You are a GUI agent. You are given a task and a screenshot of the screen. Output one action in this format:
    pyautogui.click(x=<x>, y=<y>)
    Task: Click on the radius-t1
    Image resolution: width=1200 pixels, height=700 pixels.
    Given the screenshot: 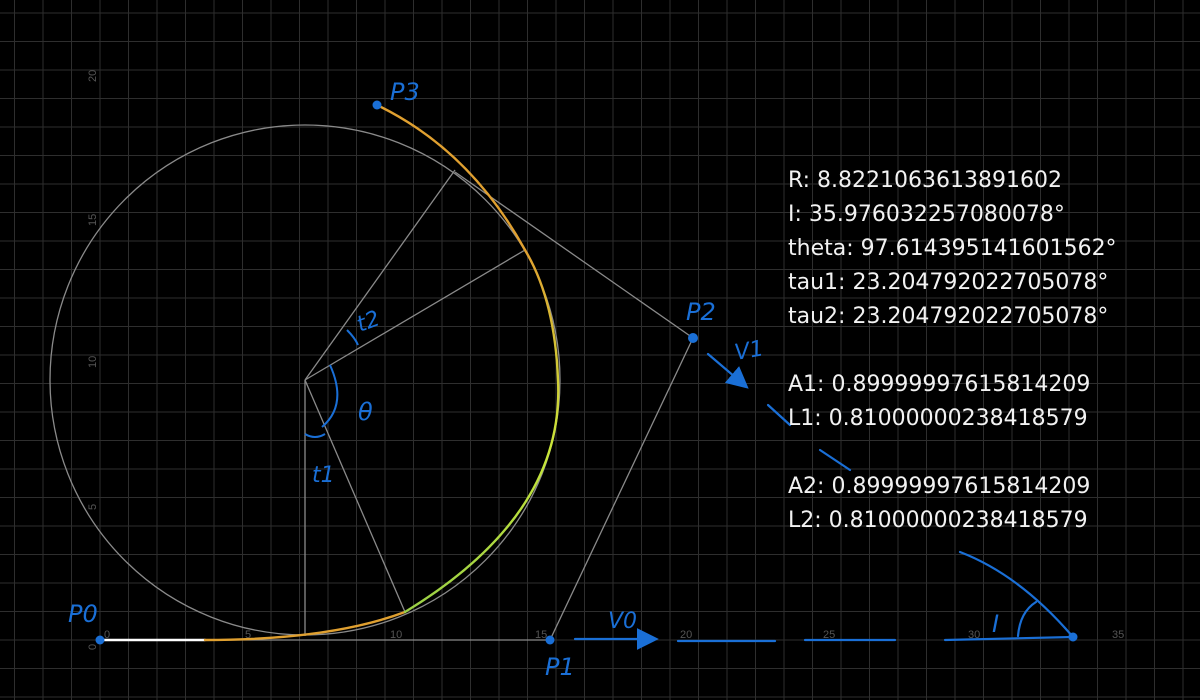 What is the action you would take?
    pyautogui.click(x=355, y=496)
    